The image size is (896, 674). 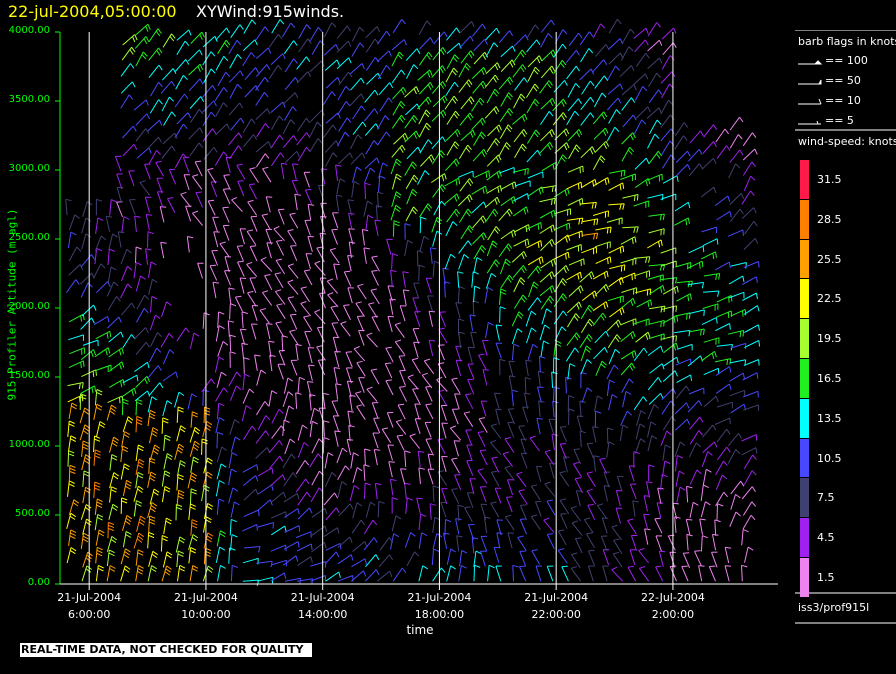 I want to click on y-tick-label: 1000.00, so click(x=29, y=444).